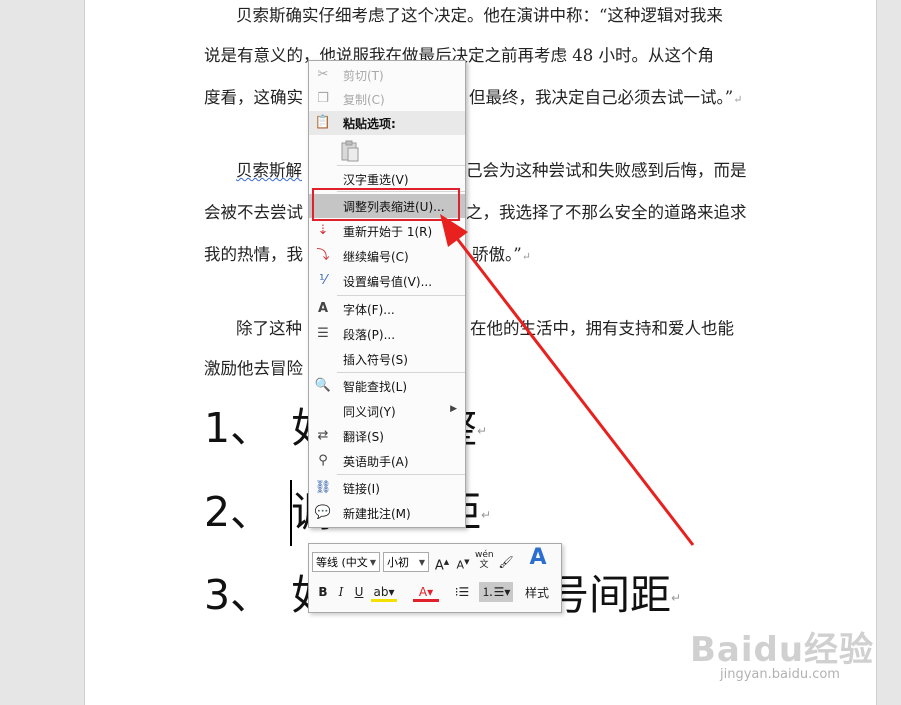 The height and width of the screenshot is (705, 901). What do you see at coordinates (323, 487) in the screenshot?
I see `link-icon: ⛓` at bounding box center [323, 487].